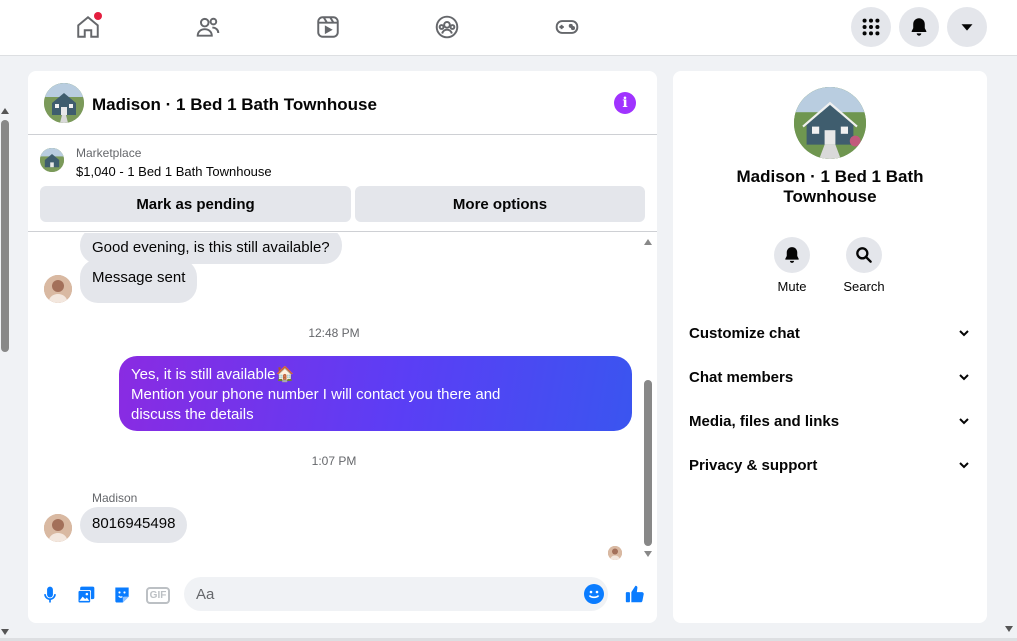  Describe the element at coordinates (648, 242) in the screenshot. I see `chat-scroll-up-arrow` at that location.